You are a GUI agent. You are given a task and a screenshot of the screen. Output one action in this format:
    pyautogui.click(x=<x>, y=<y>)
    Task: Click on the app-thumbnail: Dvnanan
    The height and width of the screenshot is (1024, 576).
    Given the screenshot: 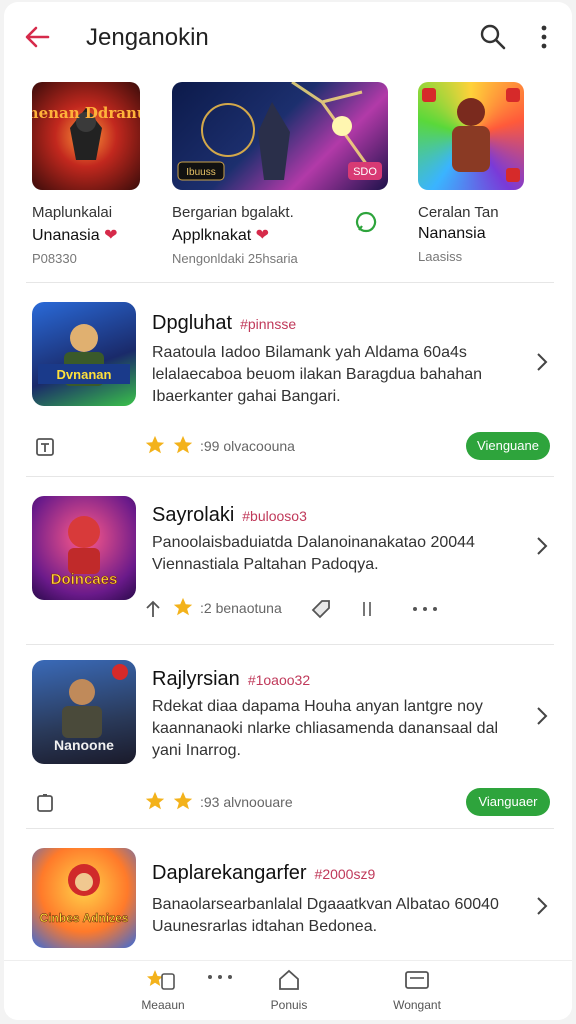 What is the action you would take?
    pyautogui.click(x=84, y=354)
    